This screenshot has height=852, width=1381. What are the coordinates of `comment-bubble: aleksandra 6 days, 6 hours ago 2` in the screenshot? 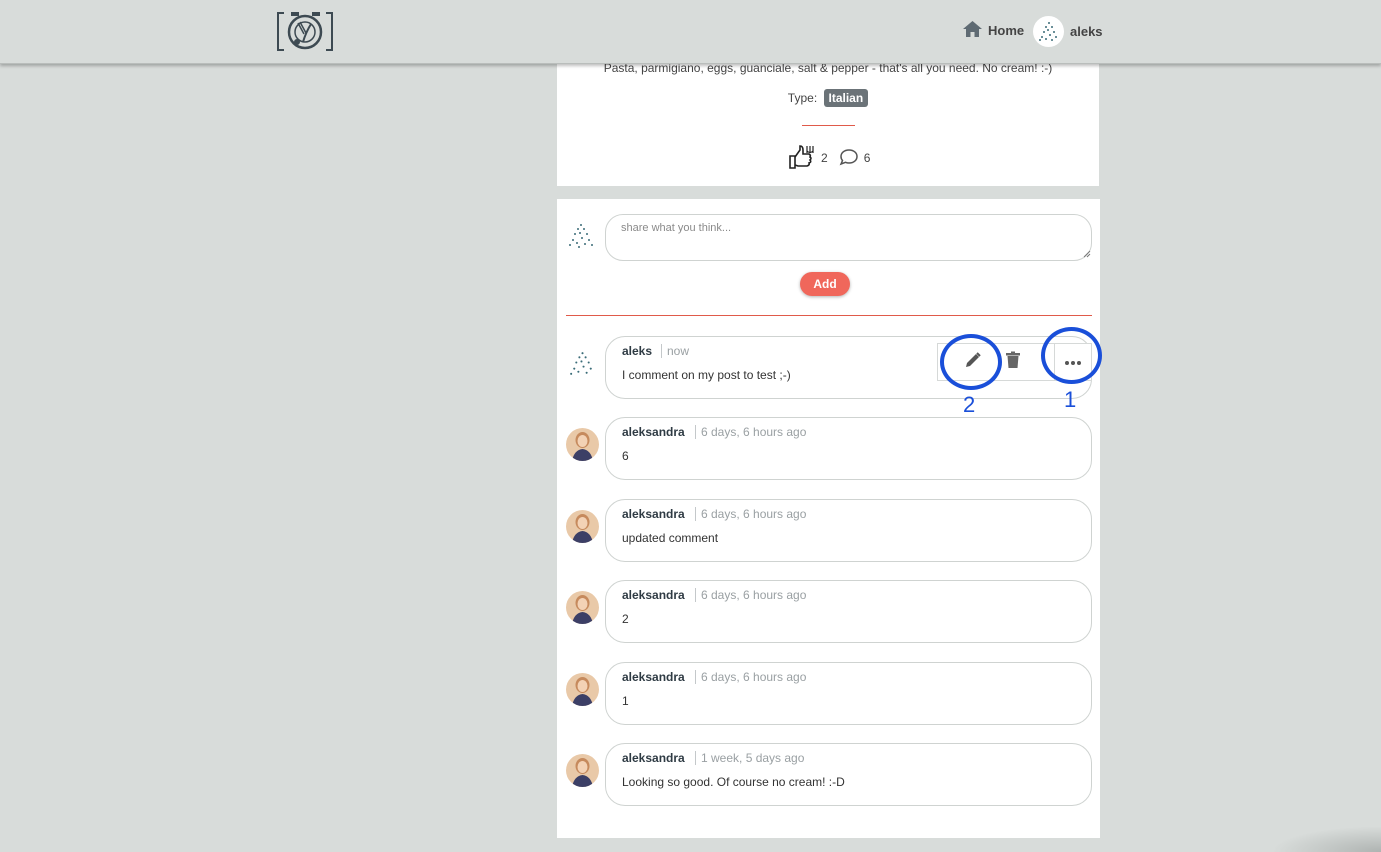 It's located at (848, 611).